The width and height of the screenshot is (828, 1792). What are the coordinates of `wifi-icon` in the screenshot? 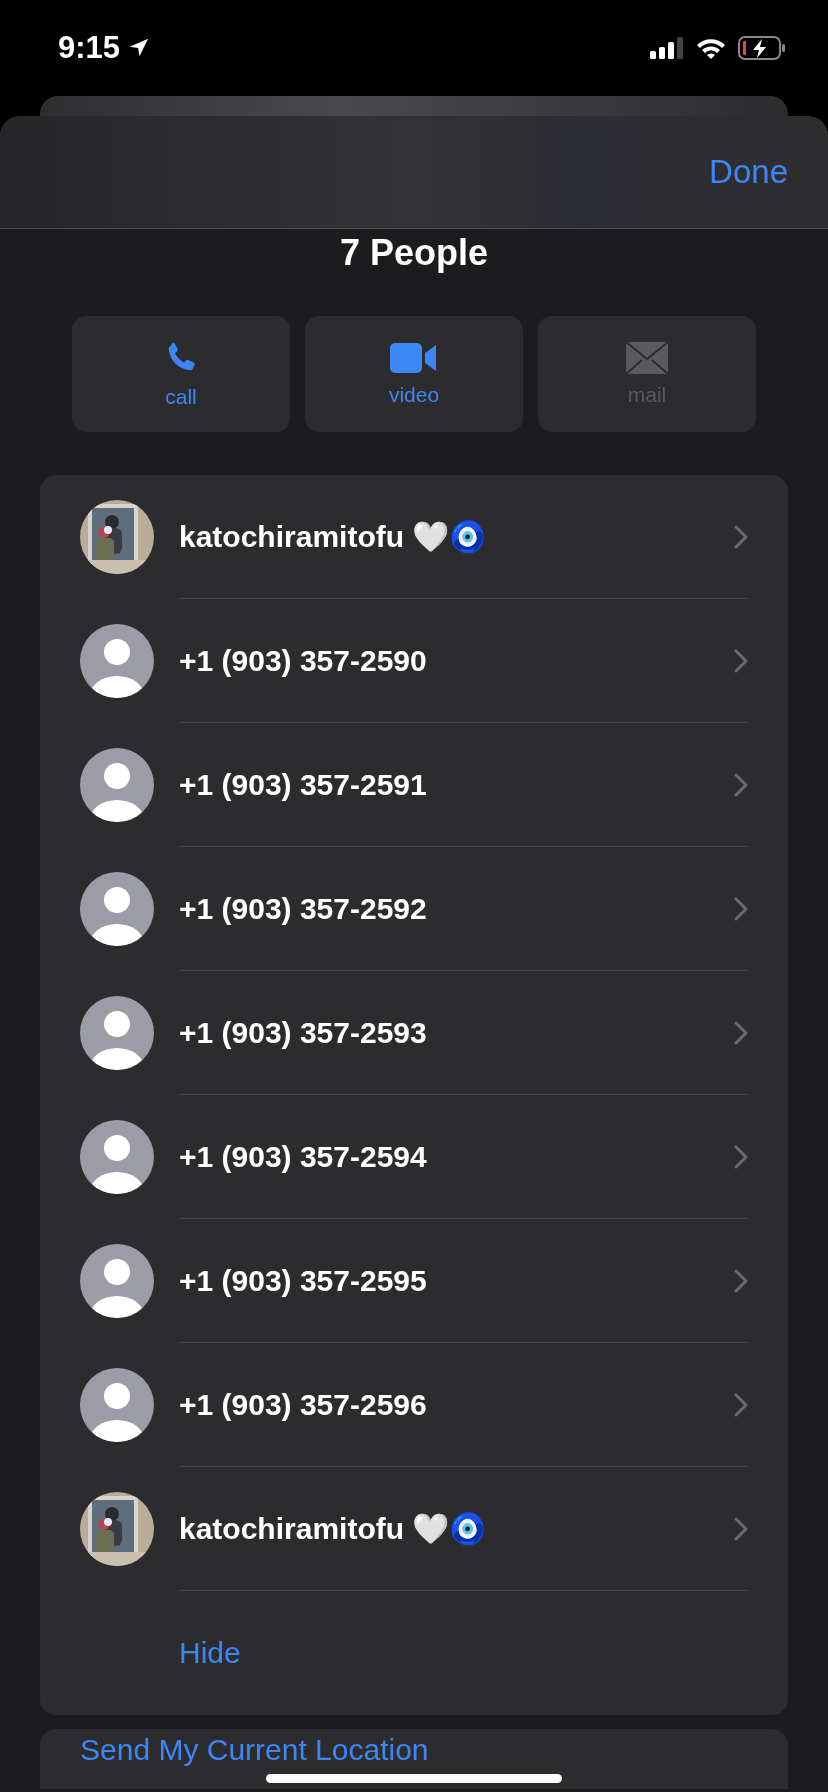 It's located at (711, 48).